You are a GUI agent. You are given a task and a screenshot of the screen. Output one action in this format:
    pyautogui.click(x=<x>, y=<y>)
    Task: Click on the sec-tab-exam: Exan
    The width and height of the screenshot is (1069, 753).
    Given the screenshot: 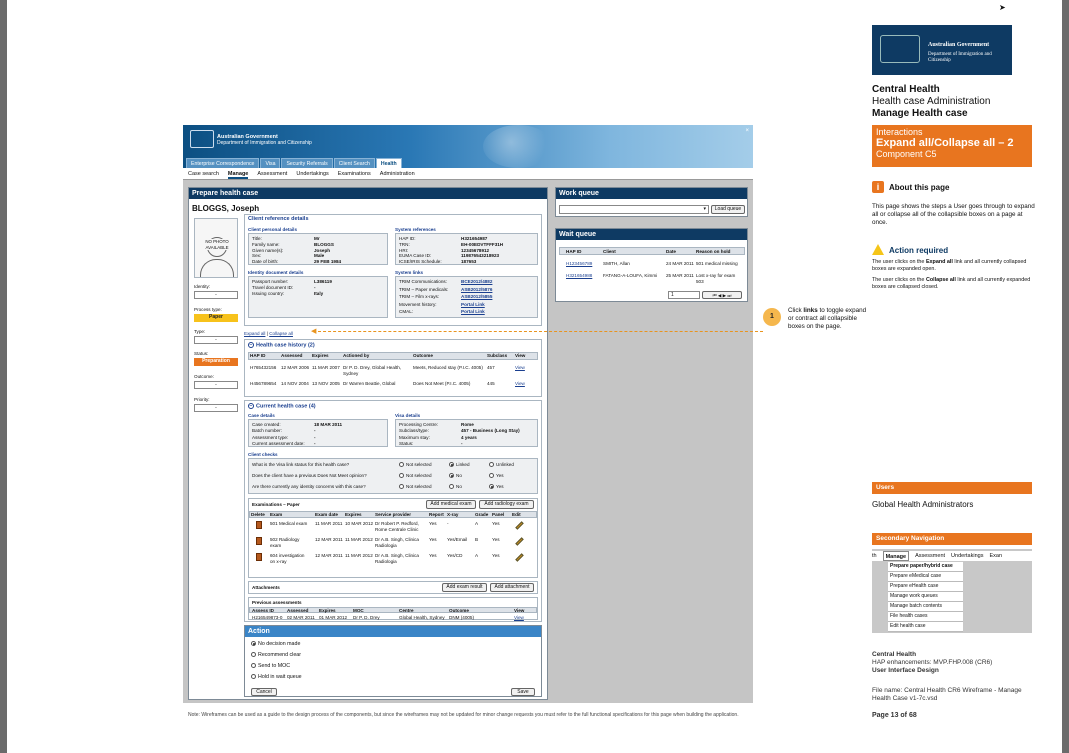 What is the action you would take?
    pyautogui.click(x=996, y=556)
    